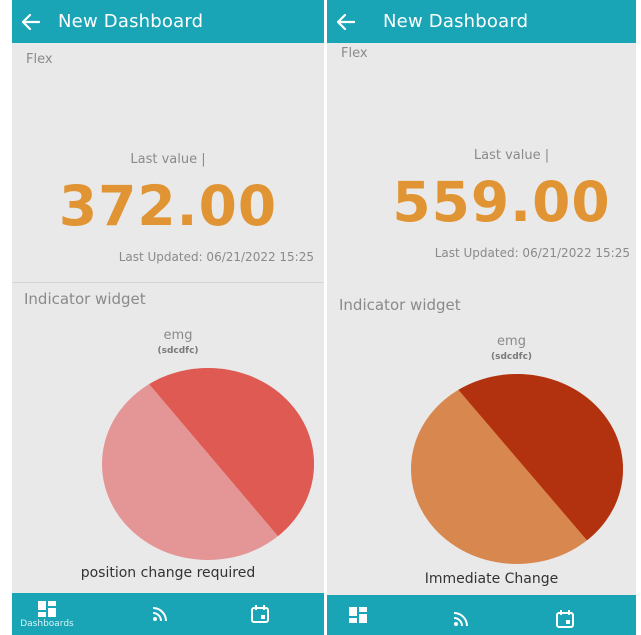 This screenshot has height=635, width=641. What do you see at coordinates (47, 623) in the screenshot?
I see `nav-dashboards-label: Dashboards` at bounding box center [47, 623].